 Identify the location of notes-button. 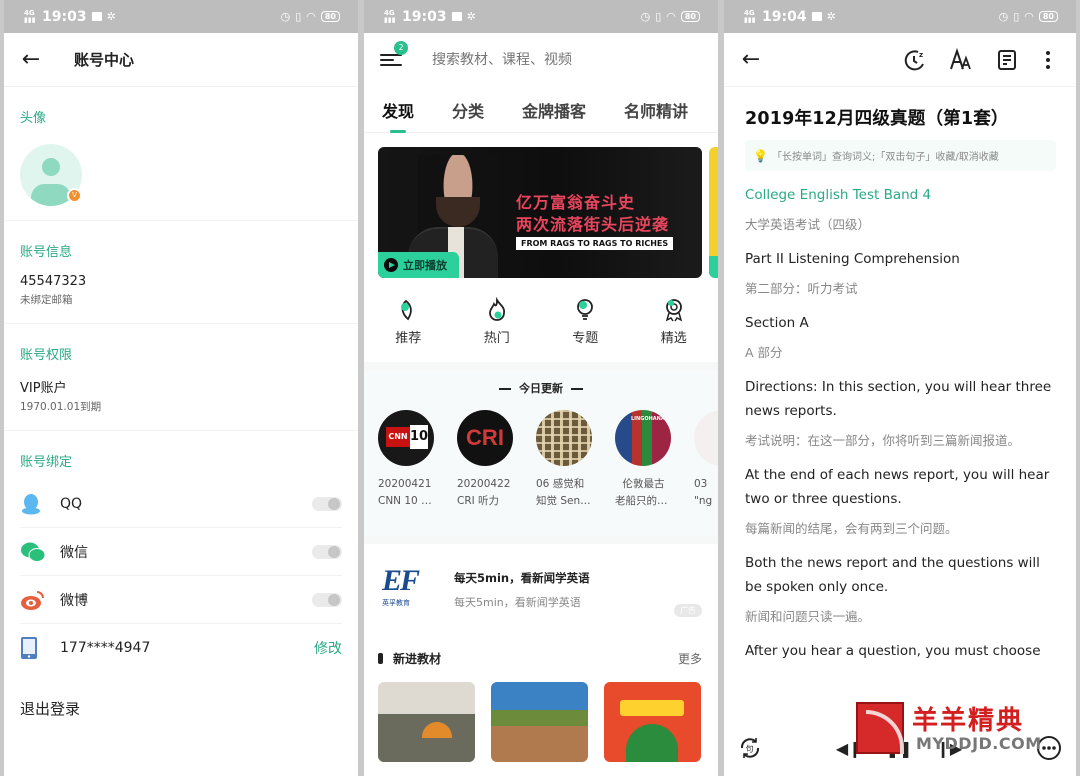
(1007, 60).